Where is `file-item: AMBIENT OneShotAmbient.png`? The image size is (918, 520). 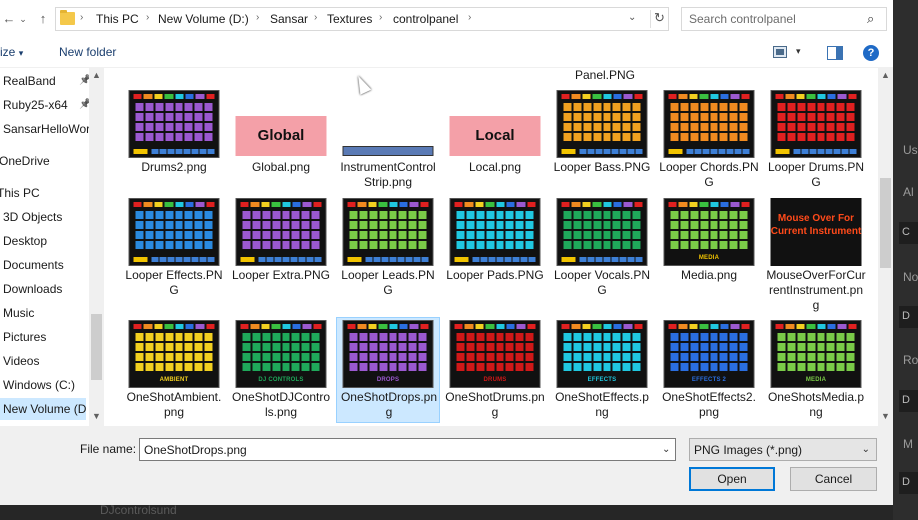
file-item: AMBIENT OneShotAmbient.png is located at coordinates (174, 371).